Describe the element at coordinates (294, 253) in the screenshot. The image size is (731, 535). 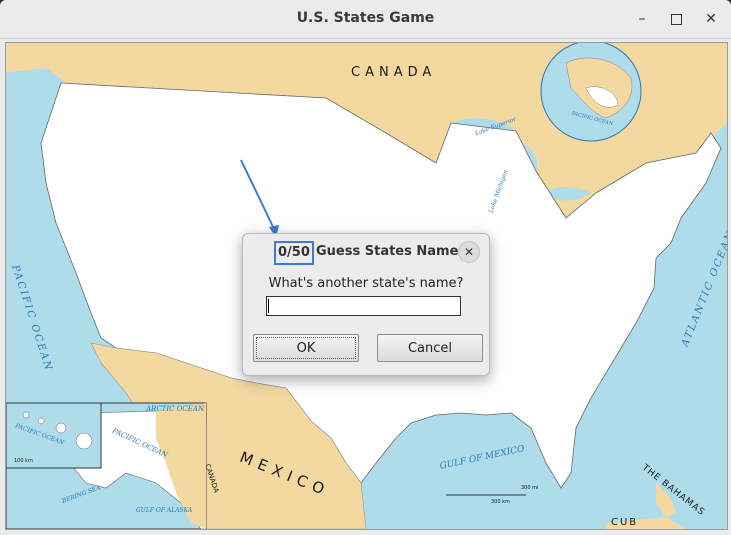
I see `score-counter: 0/50` at that location.